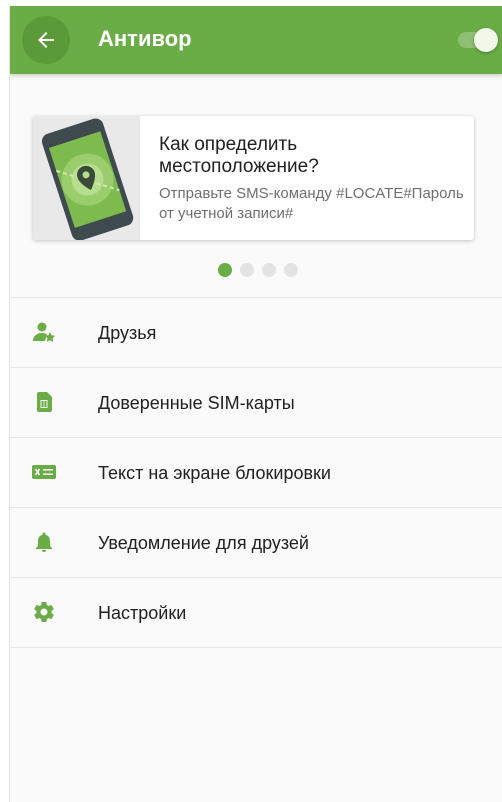 Image resolution: width=502 pixels, height=802 pixels. What do you see at coordinates (214, 473) in the screenshot?
I see `menu-item-label: Текст на экране блокировки` at bounding box center [214, 473].